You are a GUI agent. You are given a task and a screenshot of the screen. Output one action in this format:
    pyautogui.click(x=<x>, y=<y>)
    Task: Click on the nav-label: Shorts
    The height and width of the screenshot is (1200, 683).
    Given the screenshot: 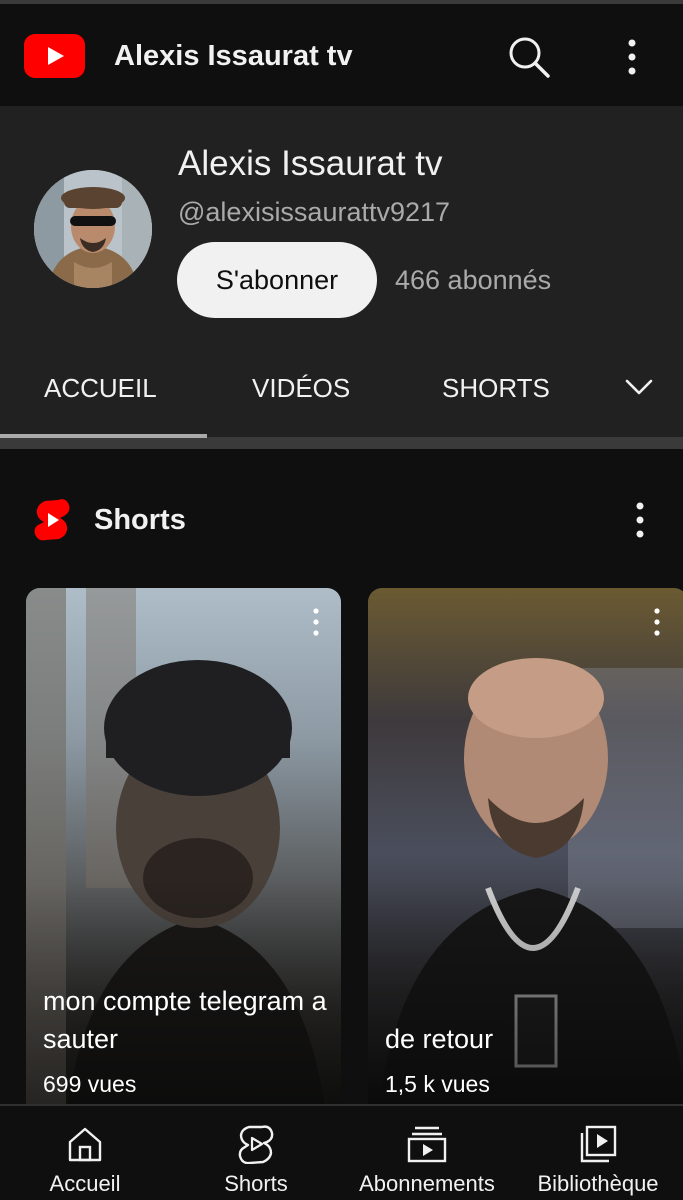 What is the action you would take?
    pyautogui.click(x=256, y=1183)
    